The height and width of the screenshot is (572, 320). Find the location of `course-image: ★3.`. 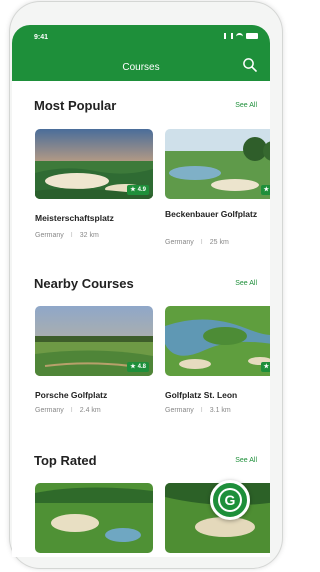

course-image: ★3. is located at coordinates (217, 341).